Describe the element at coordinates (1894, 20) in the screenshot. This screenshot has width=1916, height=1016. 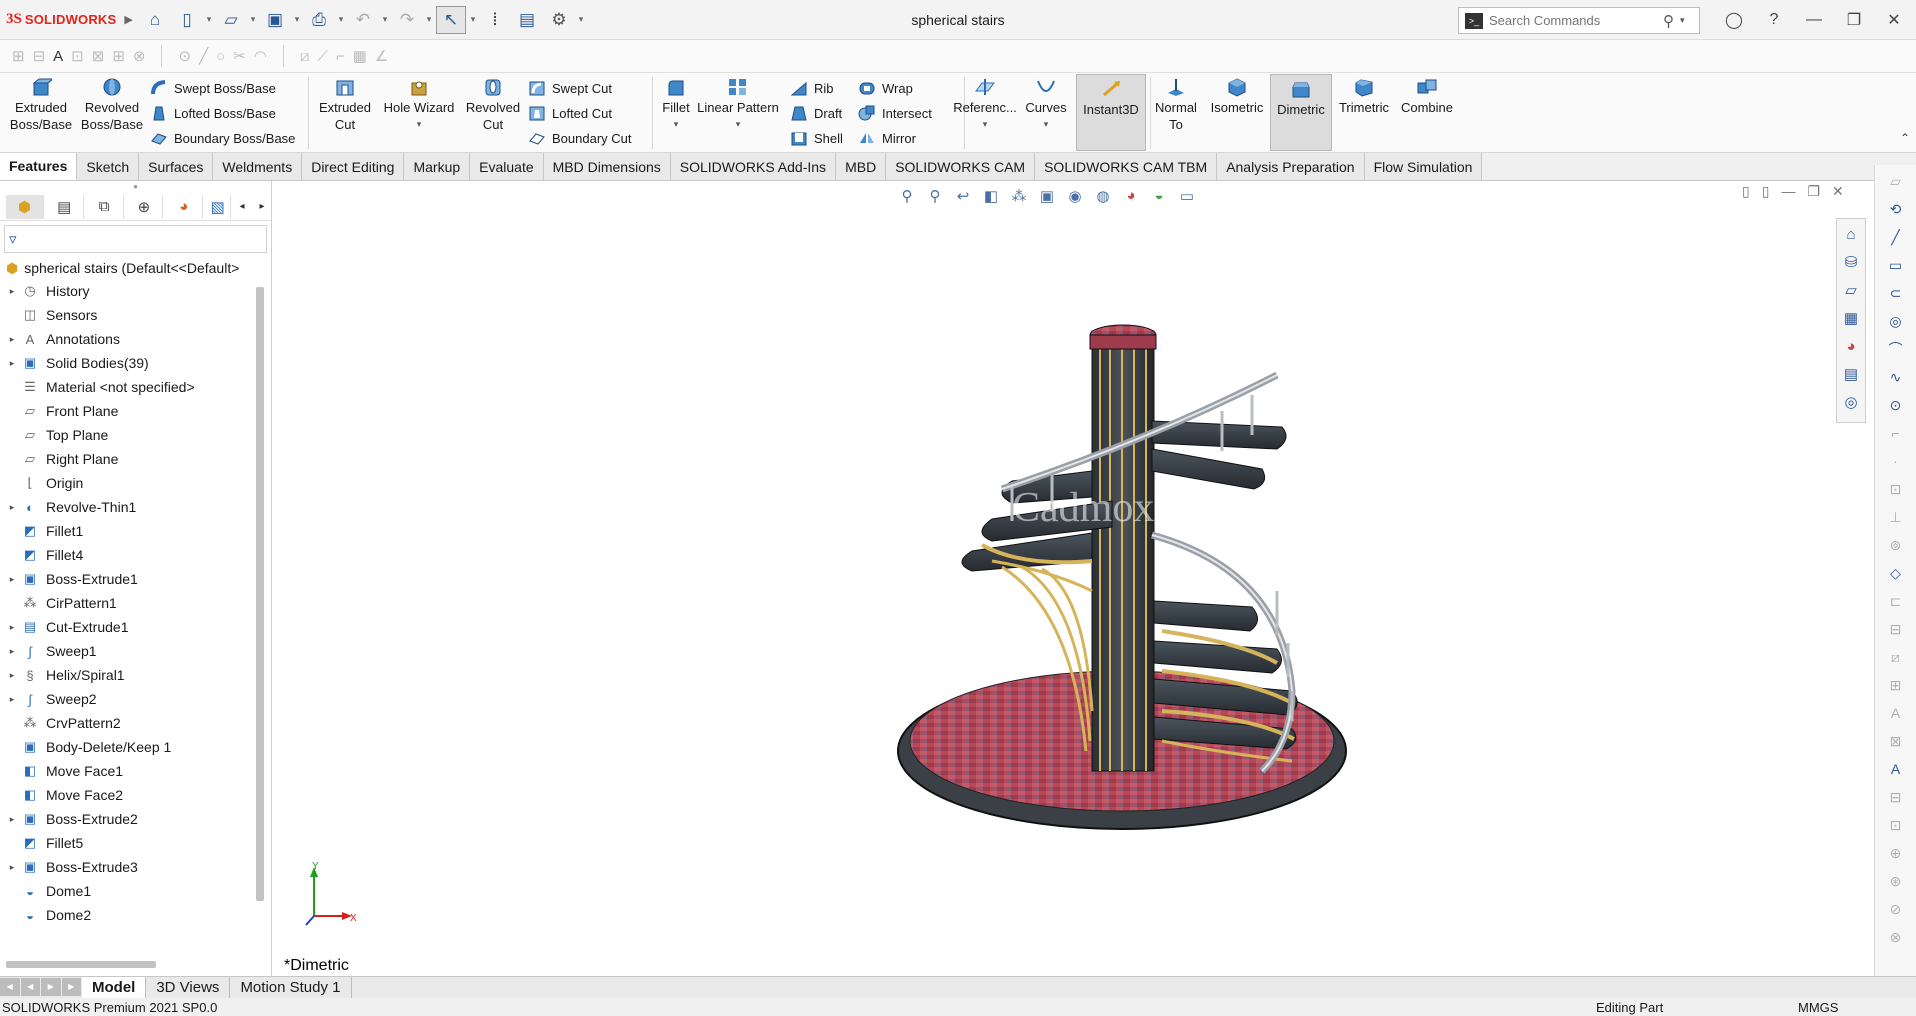
I see `close-icon: ✕` at that location.